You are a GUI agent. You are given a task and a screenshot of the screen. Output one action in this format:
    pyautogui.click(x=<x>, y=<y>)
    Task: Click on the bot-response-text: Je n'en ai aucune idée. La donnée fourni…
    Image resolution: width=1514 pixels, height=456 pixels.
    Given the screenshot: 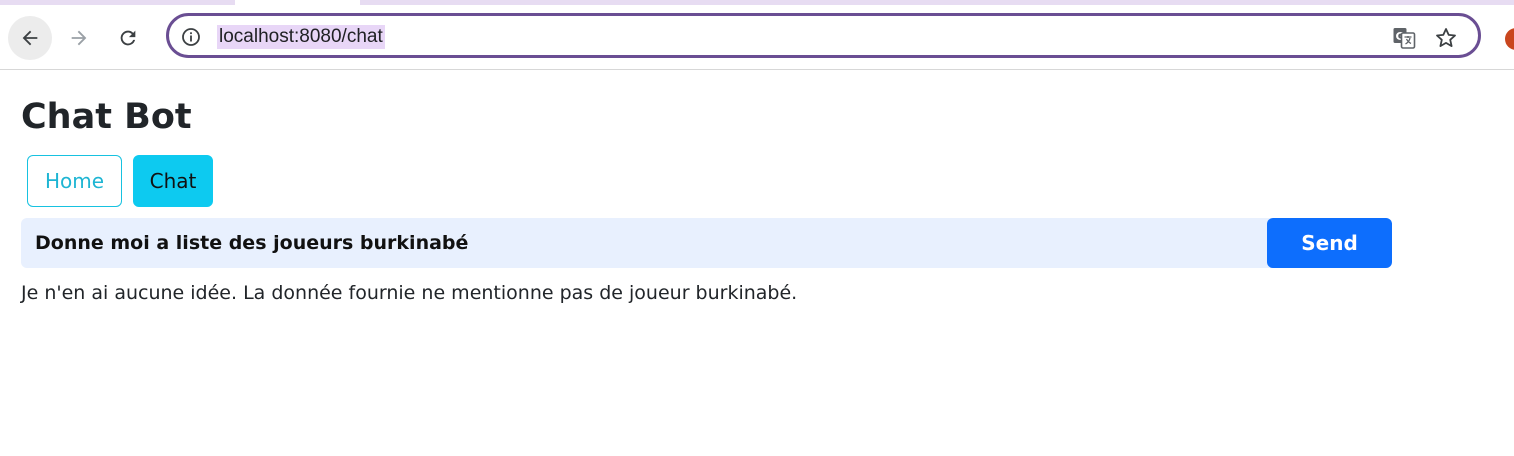 What is the action you would take?
    pyautogui.click(x=409, y=293)
    